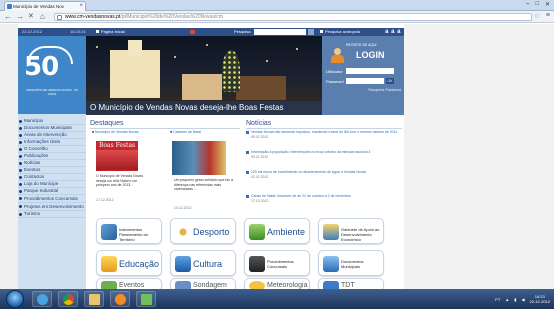 The image size is (554, 309). I want to click on minimize-icon: –, so click(527, 4).